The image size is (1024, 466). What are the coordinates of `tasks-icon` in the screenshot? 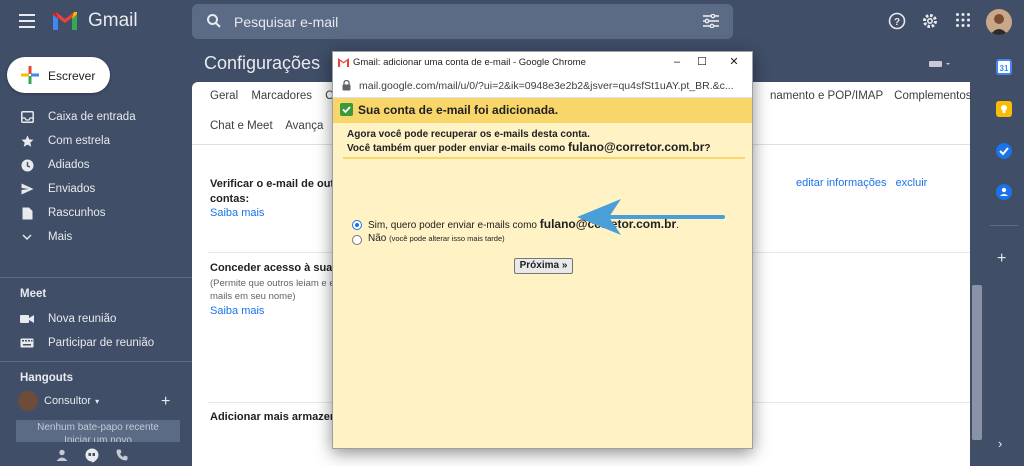 It's located at (1004, 151).